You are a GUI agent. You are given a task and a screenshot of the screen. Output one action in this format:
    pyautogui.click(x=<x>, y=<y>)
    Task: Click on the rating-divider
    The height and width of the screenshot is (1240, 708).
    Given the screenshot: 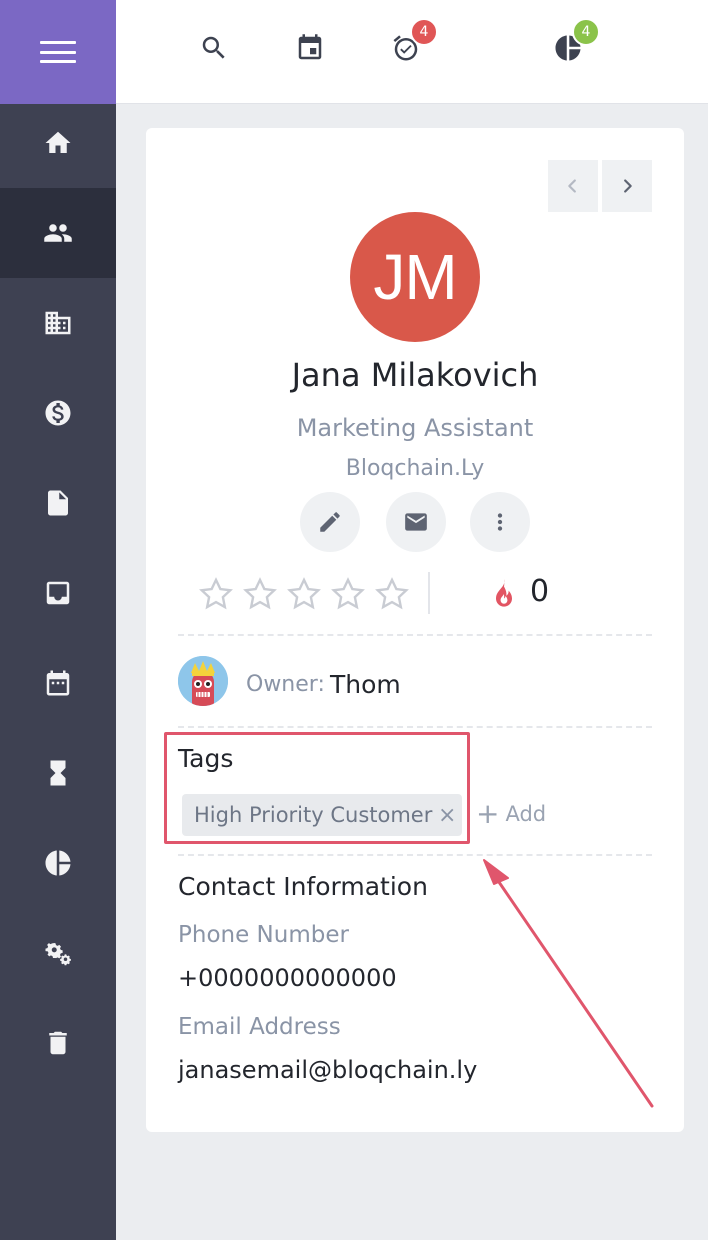 What is the action you would take?
    pyautogui.click(x=429, y=593)
    